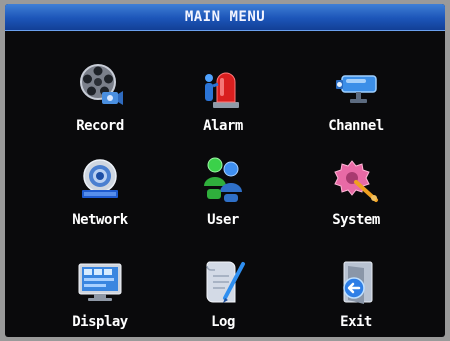 Image resolution: width=450 pixels, height=341 pixels. I want to click on menu-item-record: Record, so click(100, 105).